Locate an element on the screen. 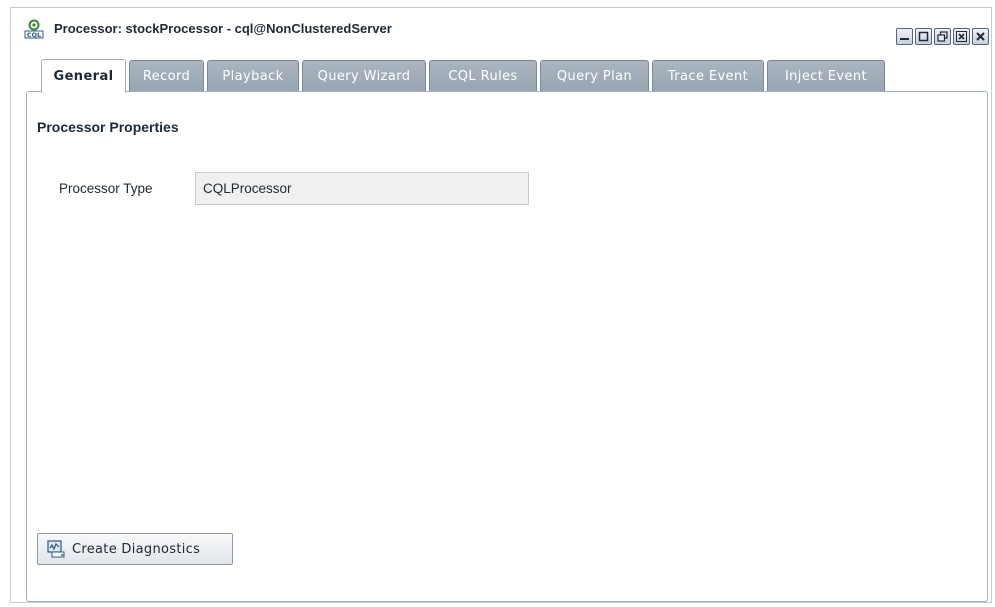 This screenshot has width=995, height=607. close-button is located at coordinates (980, 36).